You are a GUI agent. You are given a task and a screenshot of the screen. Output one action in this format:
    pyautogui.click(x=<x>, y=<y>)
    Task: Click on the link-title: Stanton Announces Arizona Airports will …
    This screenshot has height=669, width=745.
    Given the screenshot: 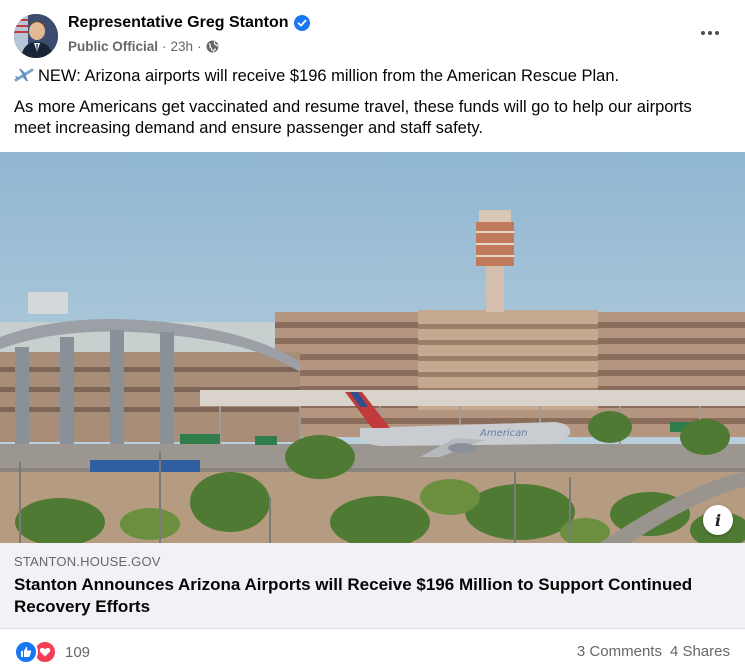 What is the action you would take?
    pyautogui.click(x=364, y=596)
    